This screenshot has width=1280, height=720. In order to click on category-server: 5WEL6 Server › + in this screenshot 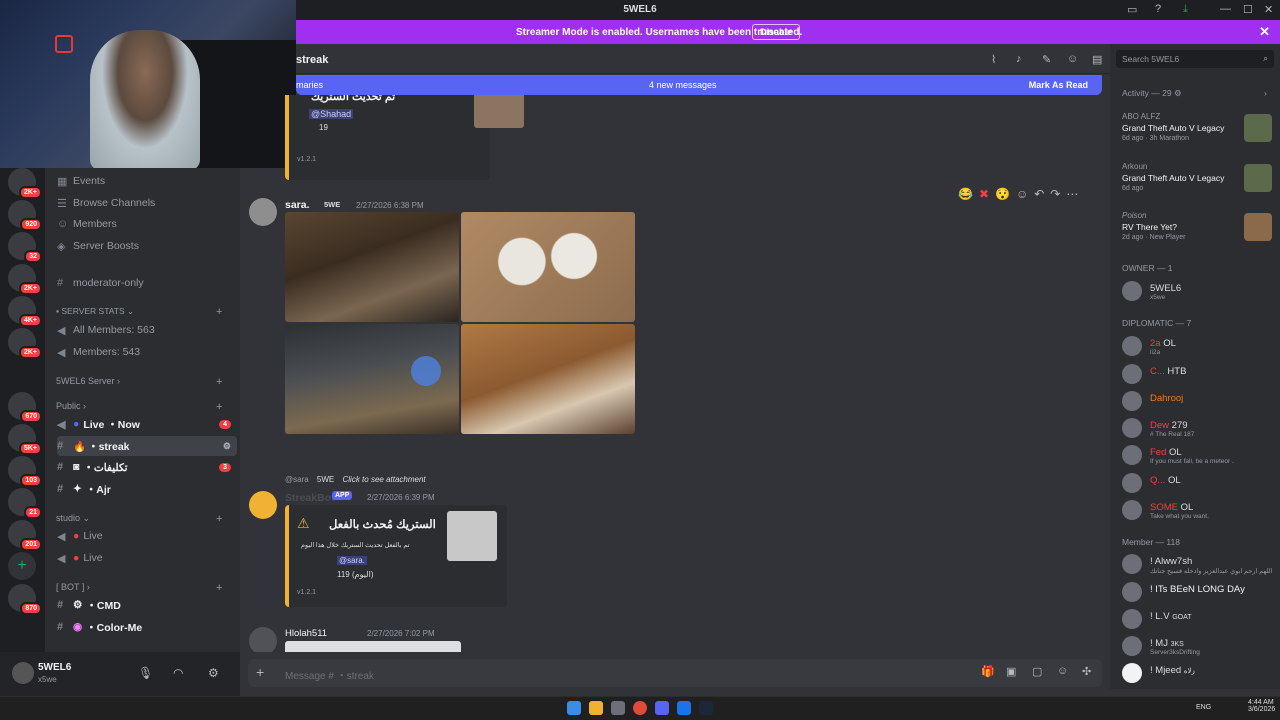, I will do `click(139, 382)`.